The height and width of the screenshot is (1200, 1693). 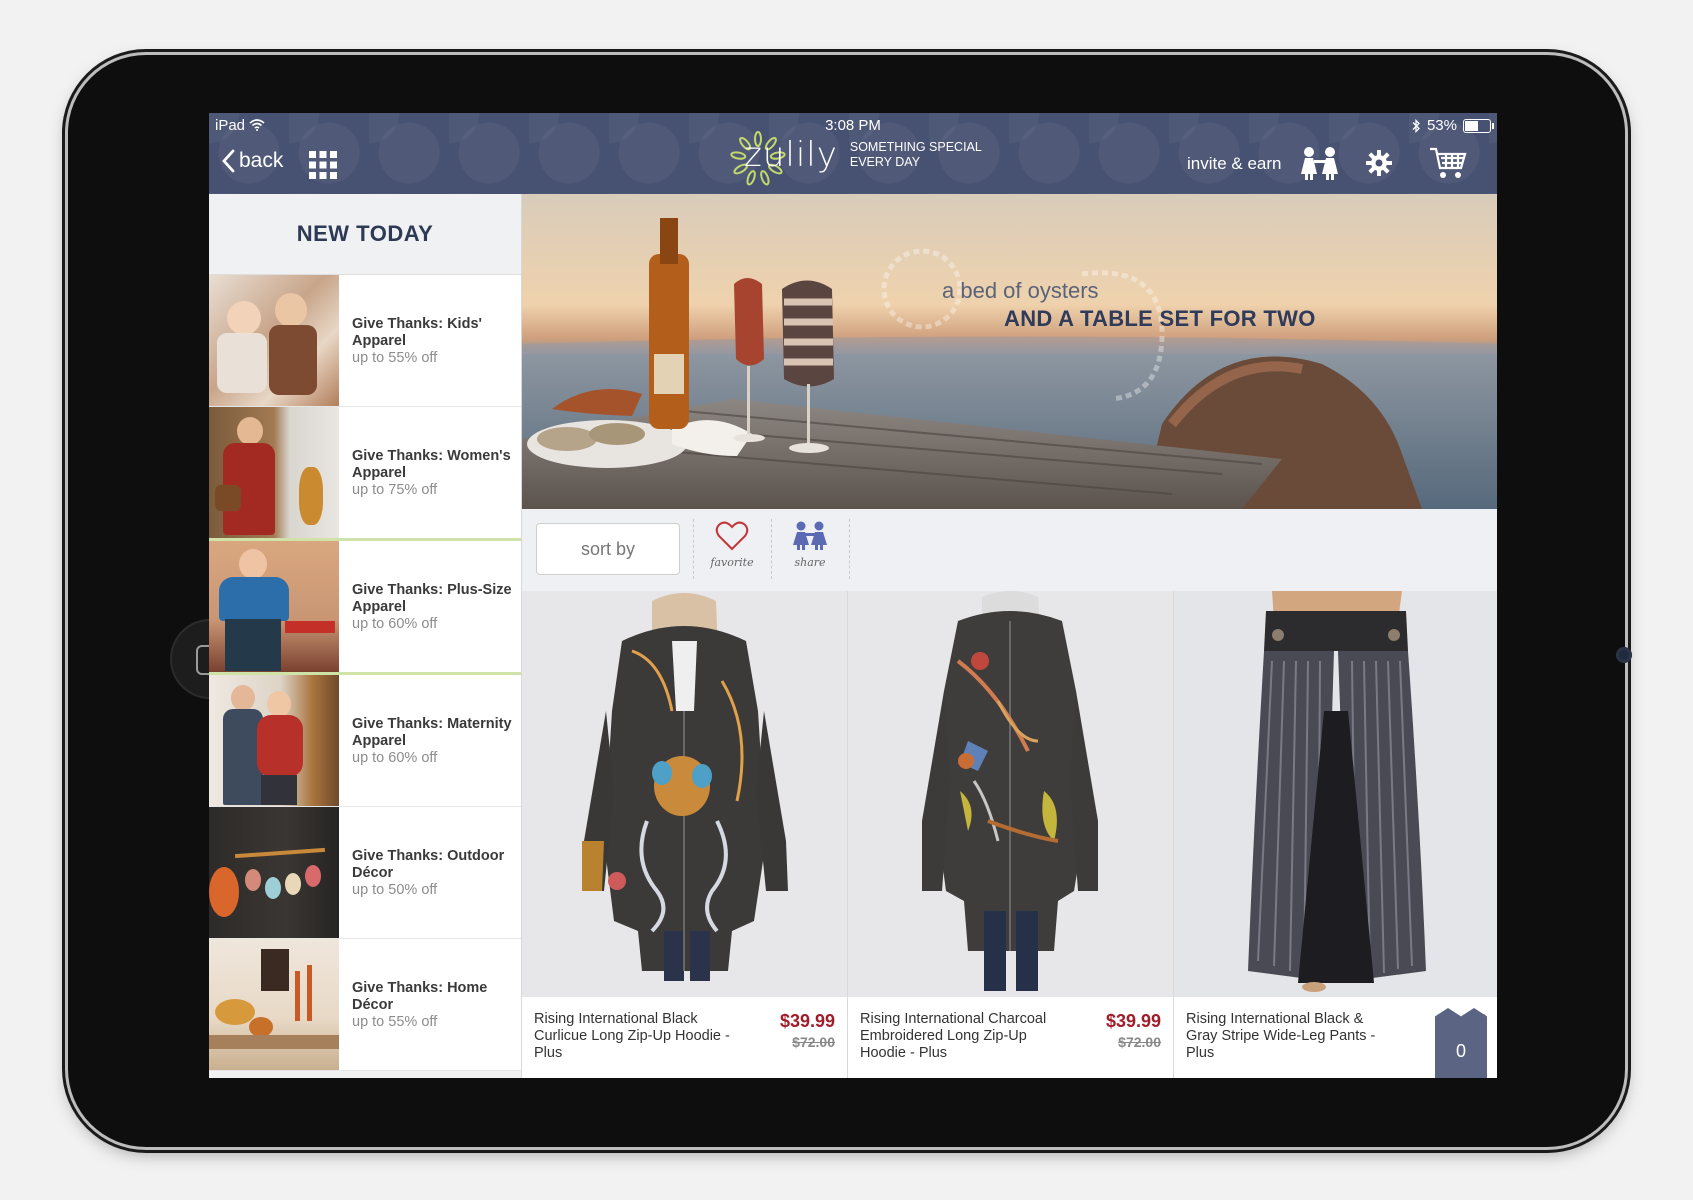 What do you see at coordinates (420, 996) in the screenshot?
I see `sale-name: Give Thanks: Home Décor` at bounding box center [420, 996].